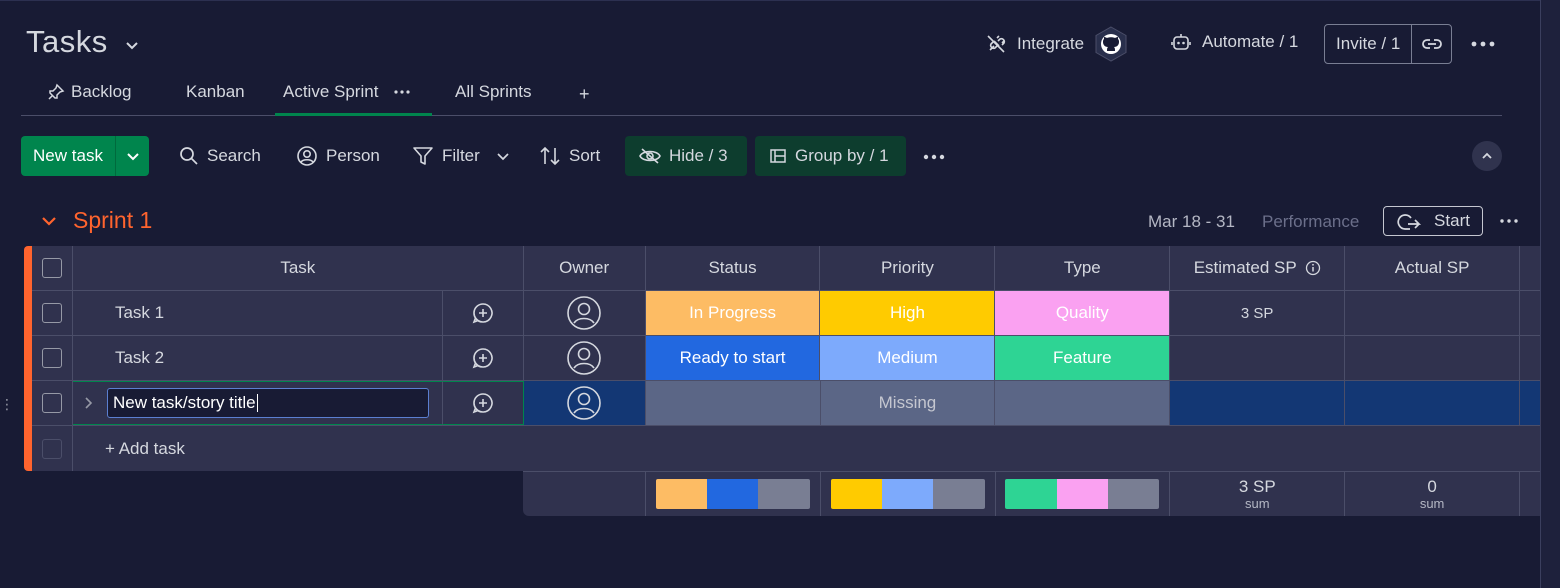 This screenshot has width=1560, height=588. I want to click on start-label: Start, so click(1452, 220).